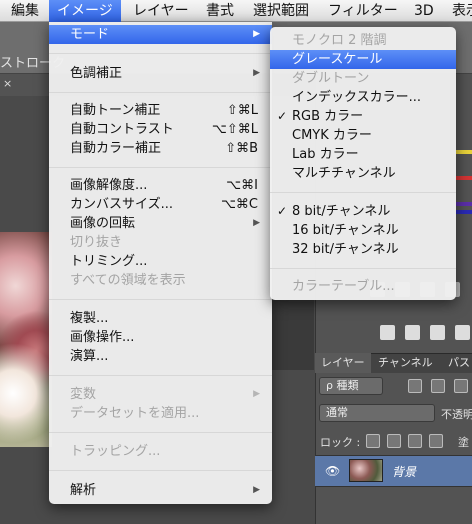  I want to click on lock-transparent-icon, so click(373, 441).